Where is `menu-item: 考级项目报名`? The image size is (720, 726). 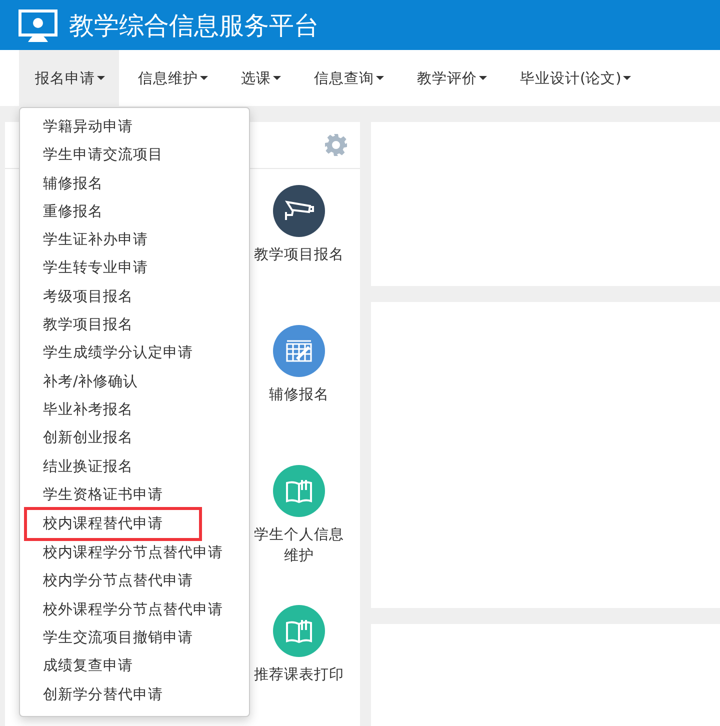 menu-item: 考级项目报名 is located at coordinates (134, 297).